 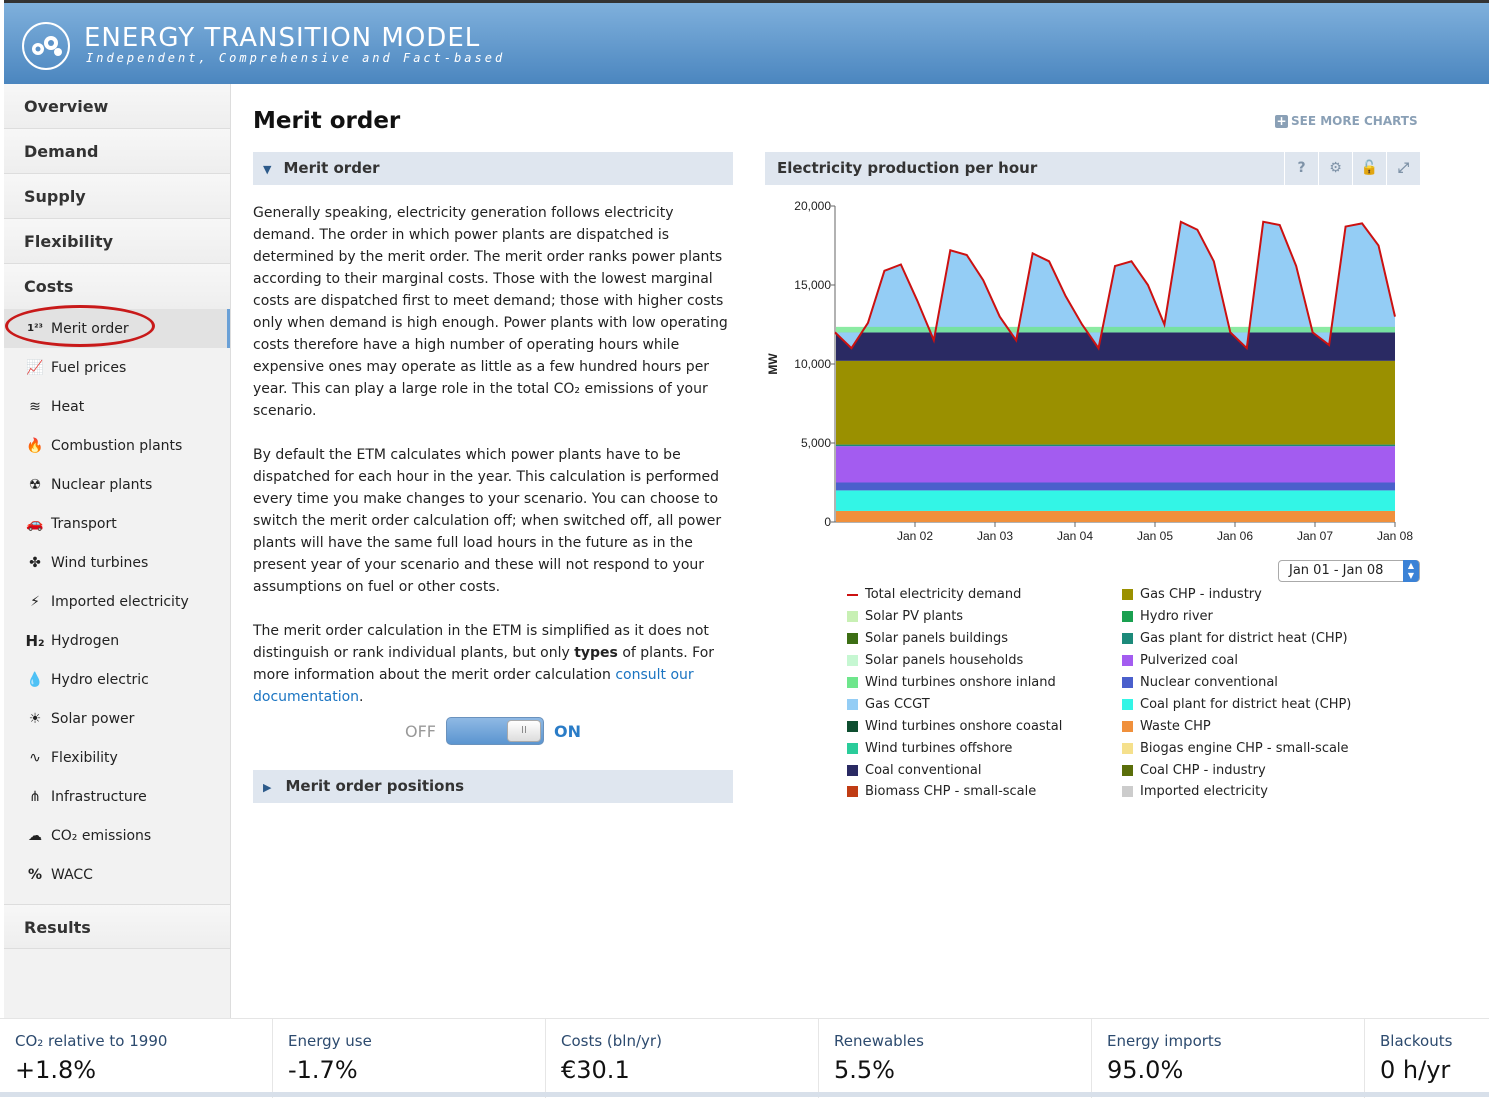 I want to click on kpi-value: 0 h/yr, so click(x=1415, y=1070).